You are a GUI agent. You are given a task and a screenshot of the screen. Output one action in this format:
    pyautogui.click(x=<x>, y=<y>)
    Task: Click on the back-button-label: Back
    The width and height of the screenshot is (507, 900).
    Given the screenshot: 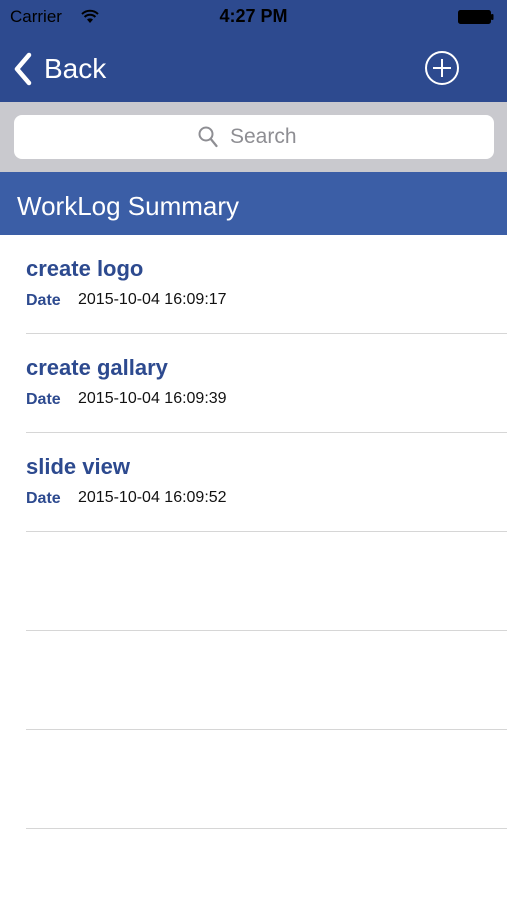 What is the action you would take?
    pyautogui.click(x=75, y=68)
    